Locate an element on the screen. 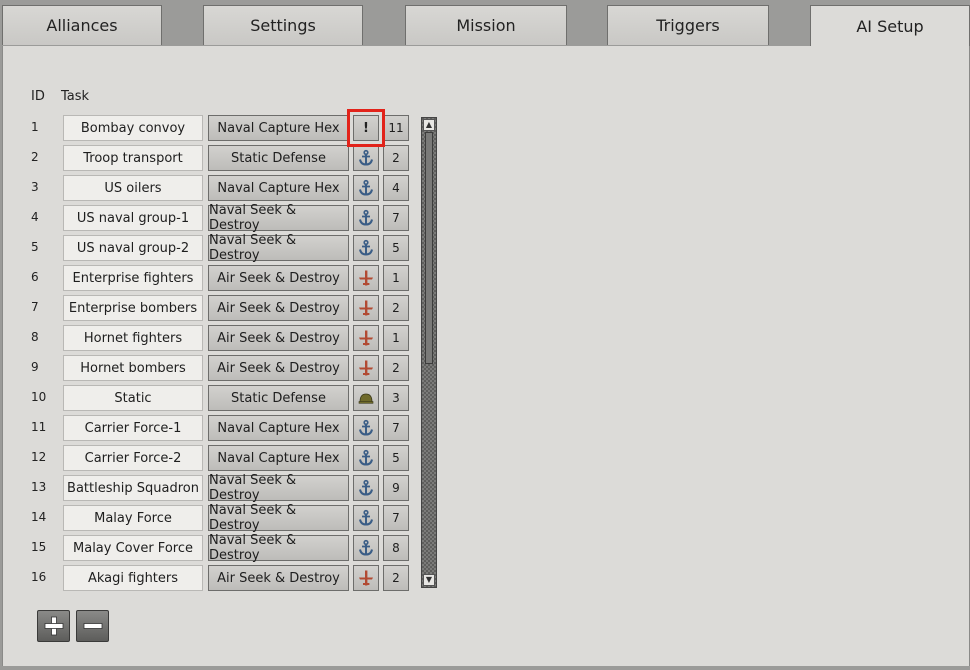  task-name-field: Bombay convoy is located at coordinates (133, 128).